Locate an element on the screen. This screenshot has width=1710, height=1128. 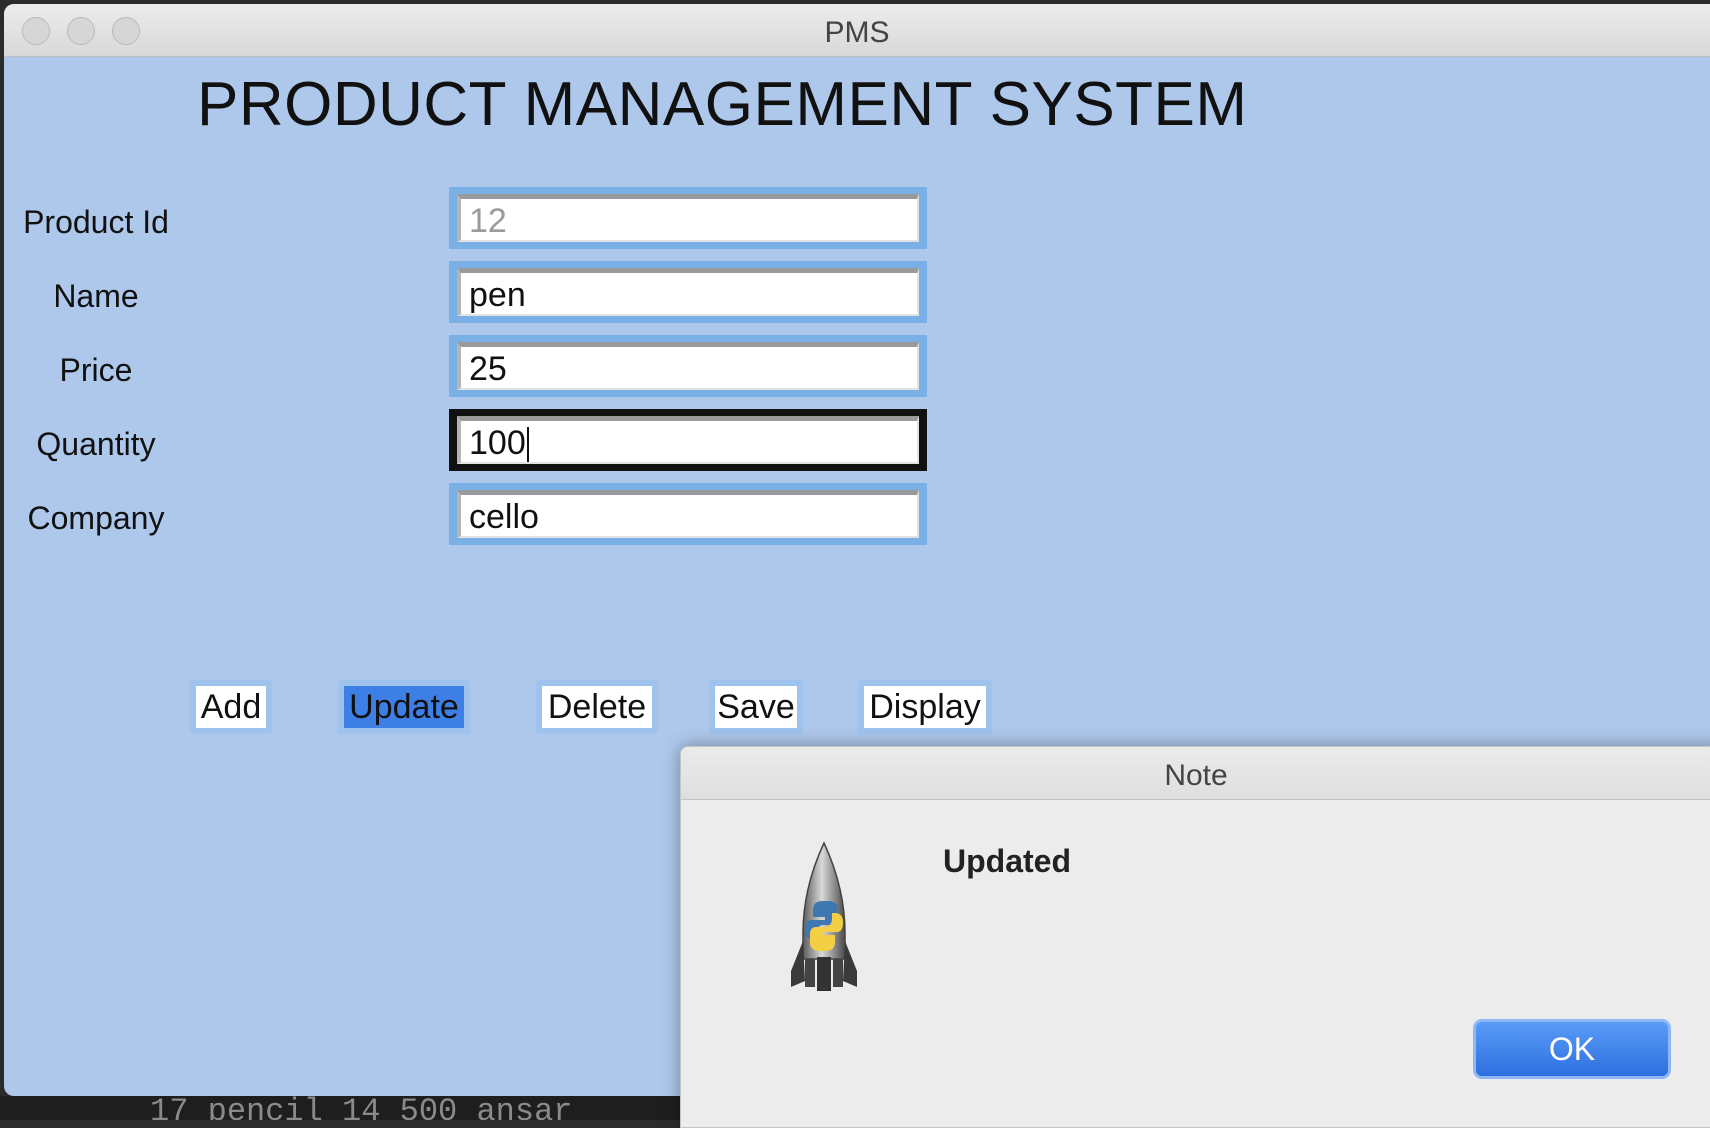
quantity-field: 100 is located at coordinates (688, 440).